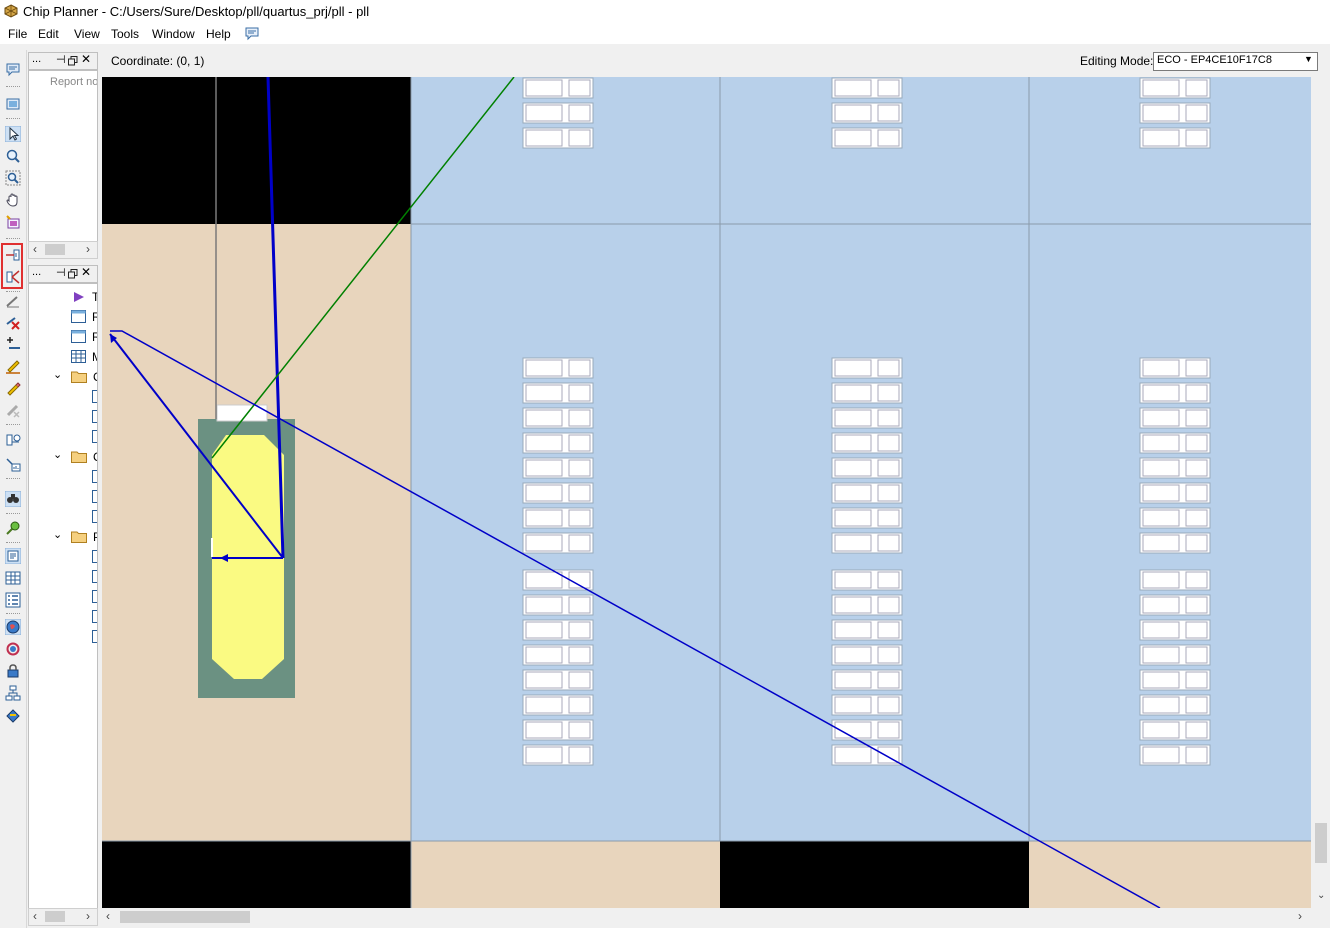 The height and width of the screenshot is (928, 1330). I want to click on hand-pan-icon, so click(13, 200).